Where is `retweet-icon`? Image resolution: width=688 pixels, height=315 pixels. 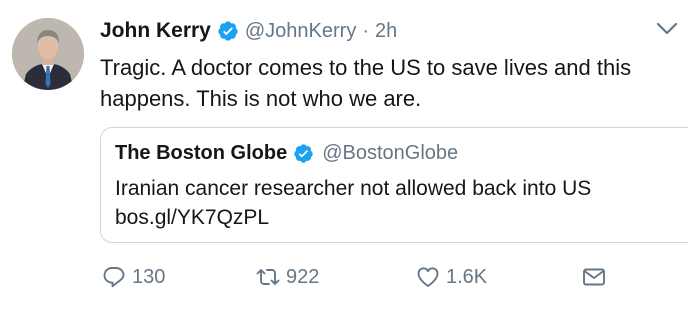 retweet-icon is located at coordinates (268, 277).